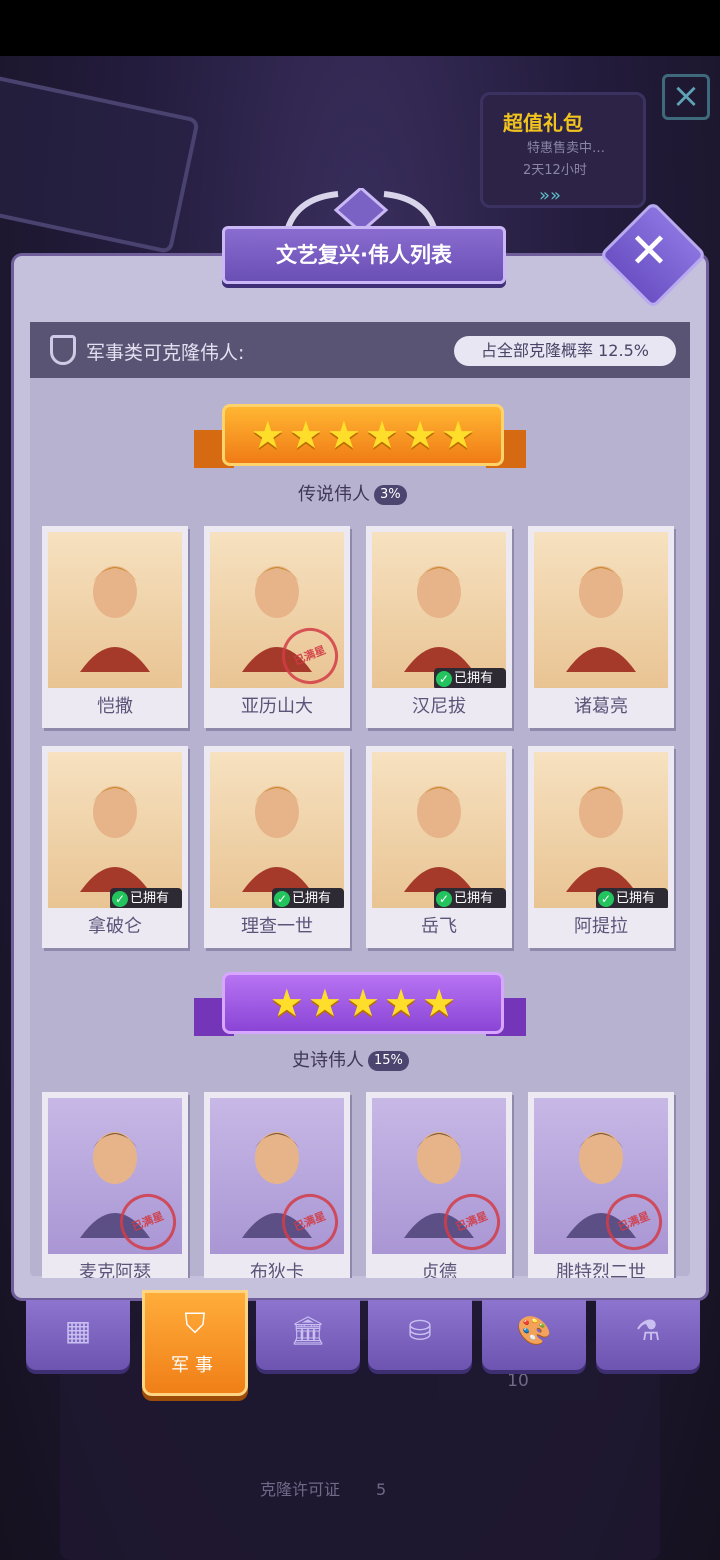  Describe the element at coordinates (360, 1184) in the screenshot. I see `epic-hero-card-grid: 已满星 麦克阿瑟 已满星 布狄卡 已满星 贞德 已满星 腓特烈二世` at that location.